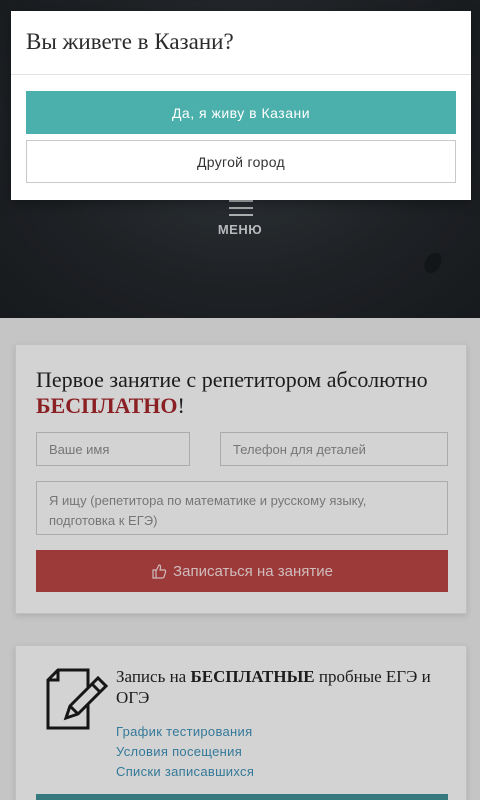 This screenshot has width=480, height=800. I want to click on modal-title: Вы живете в Казани?, so click(130, 41).